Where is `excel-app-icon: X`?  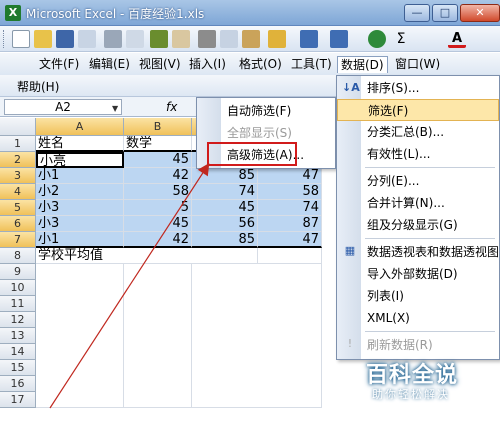 excel-app-icon: X is located at coordinates (13, 13).